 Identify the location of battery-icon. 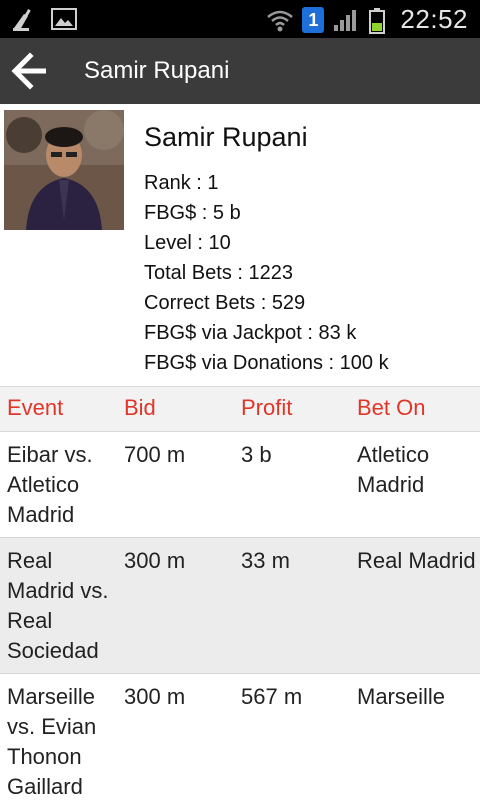
(377, 20).